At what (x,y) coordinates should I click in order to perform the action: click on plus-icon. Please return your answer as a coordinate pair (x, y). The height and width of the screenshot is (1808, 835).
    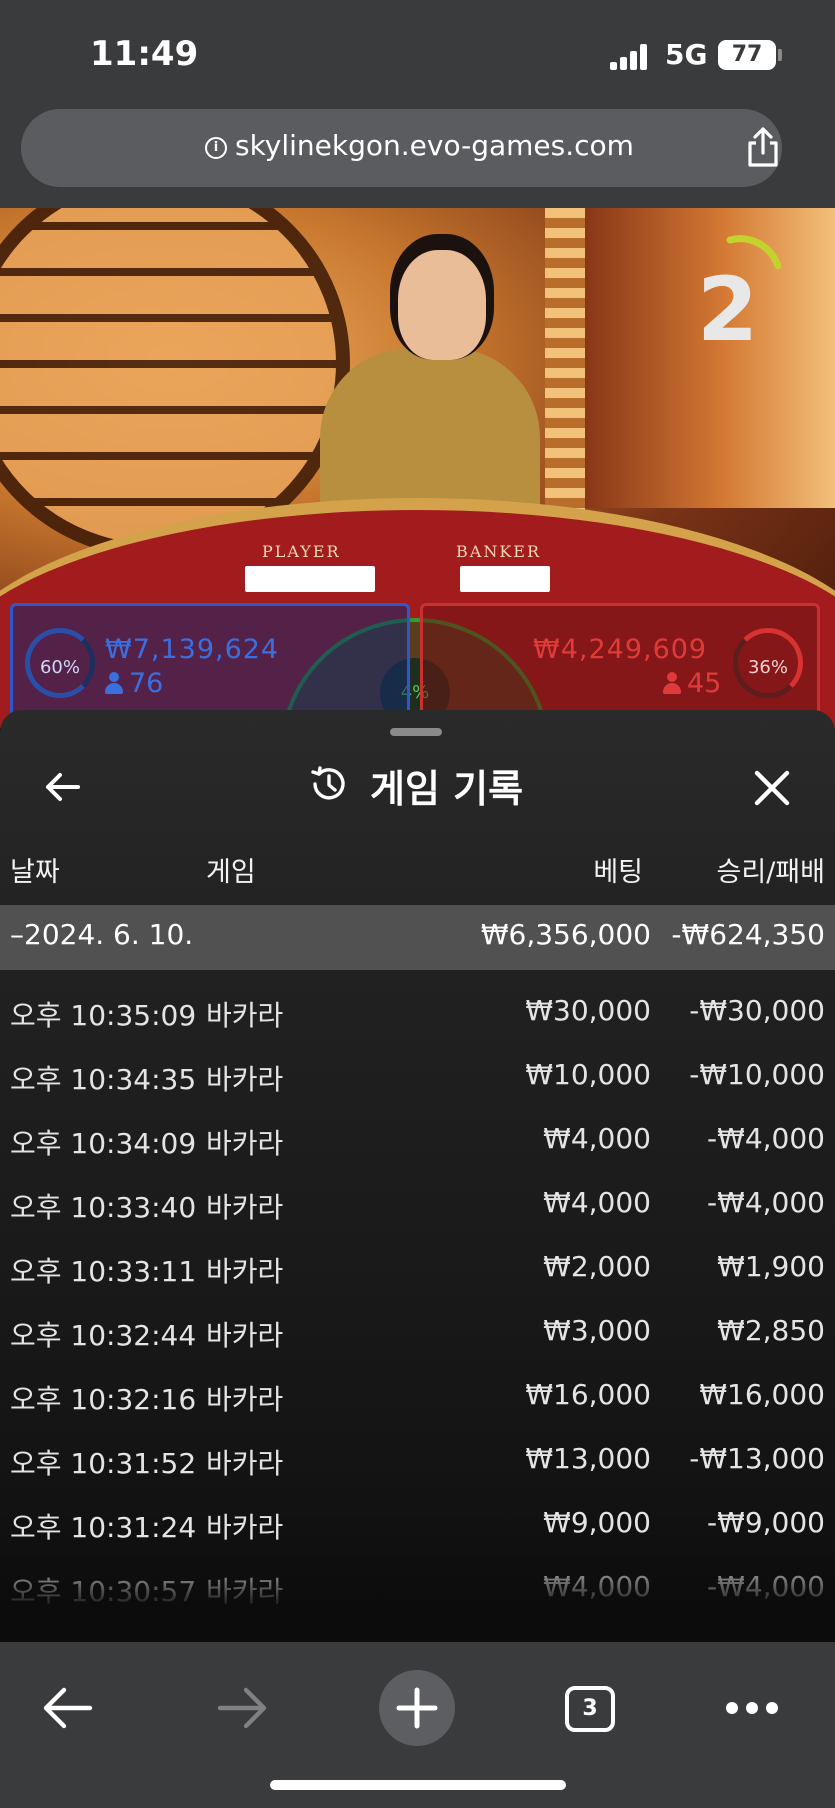
    Looking at the image, I should click on (417, 1708).